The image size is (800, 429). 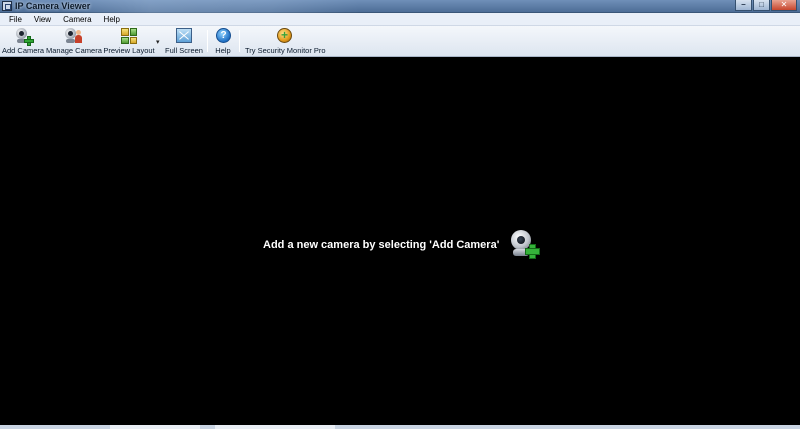 What do you see at coordinates (285, 50) in the screenshot?
I see `try-security-monitor-pro-label: Try Security Monitor Pro` at bounding box center [285, 50].